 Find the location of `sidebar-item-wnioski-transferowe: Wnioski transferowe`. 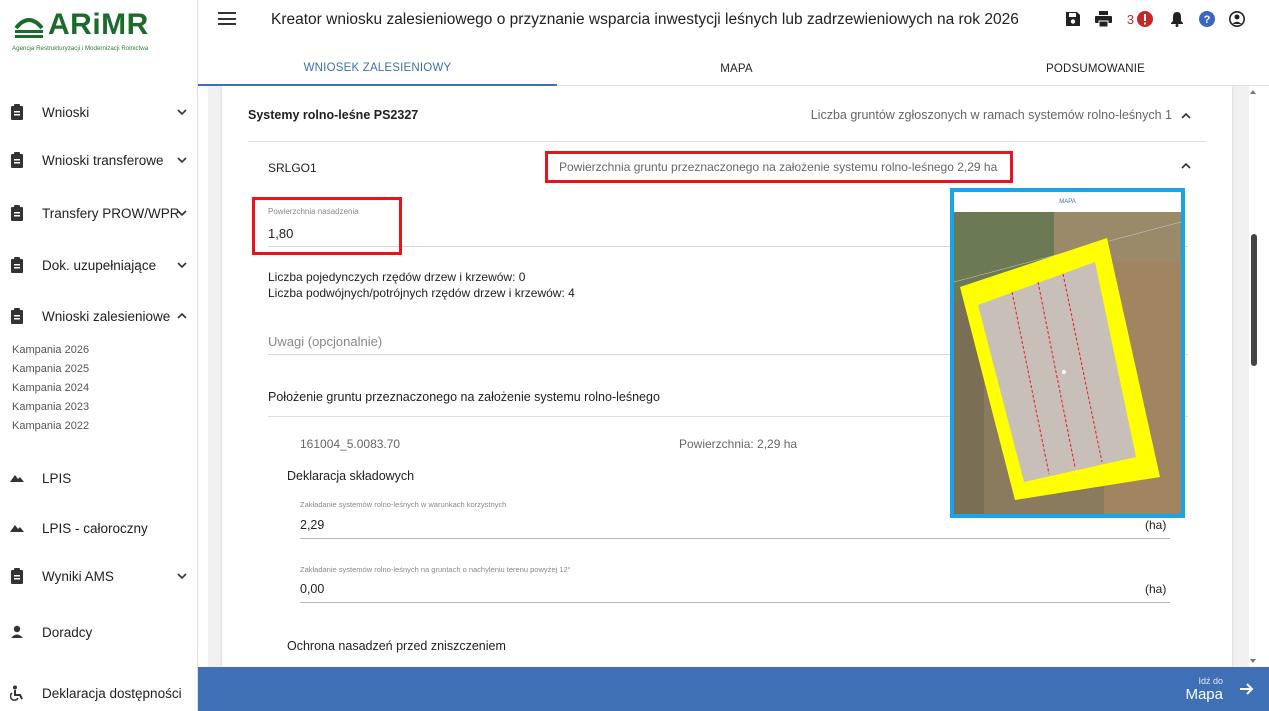

sidebar-item-wnioski-transferowe: Wnioski transferowe is located at coordinates (99, 160).